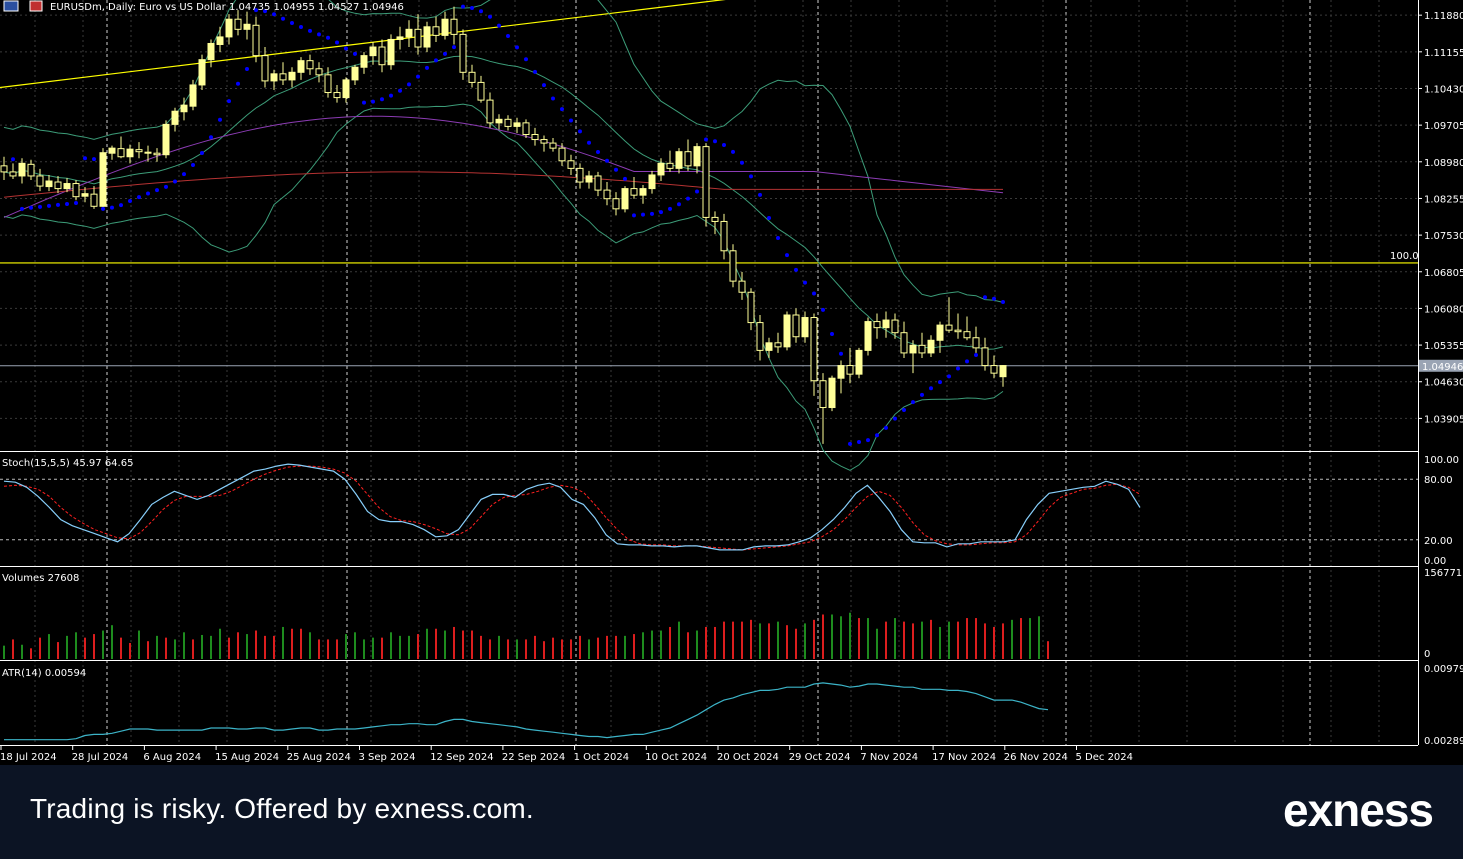 The height and width of the screenshot is (859, 1463). Describe the element at coordinates (1443, 89) in the screenshot. I see `price-tick-label: 1.10430` at that location.